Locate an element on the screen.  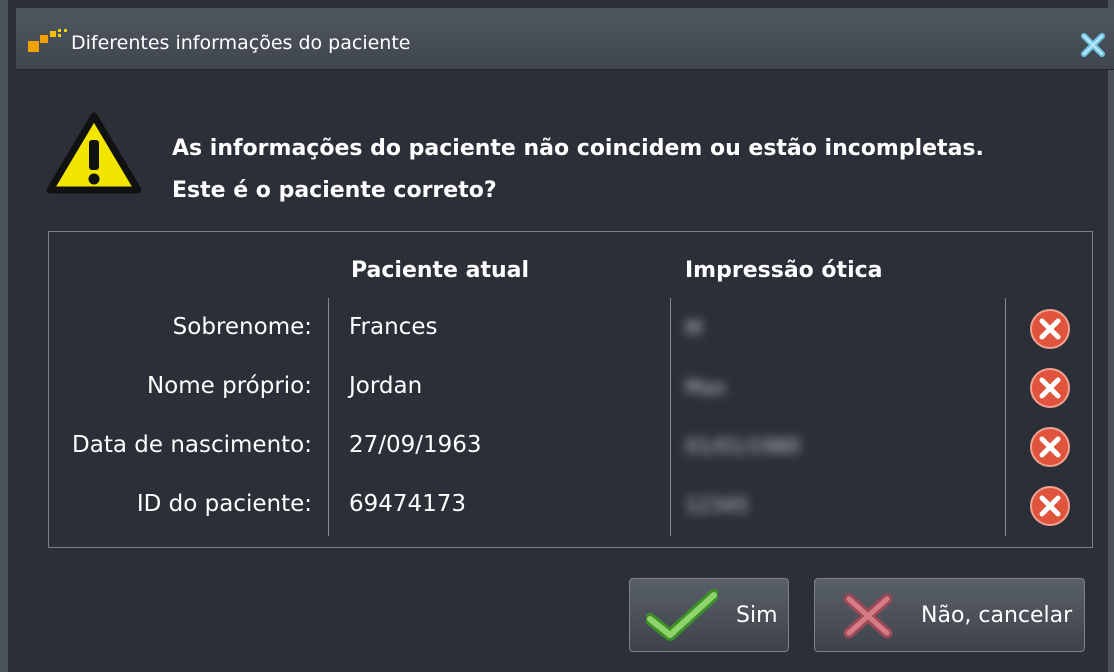
label-birth-date: Data de nascimento: is located at coordinates (192, 445).